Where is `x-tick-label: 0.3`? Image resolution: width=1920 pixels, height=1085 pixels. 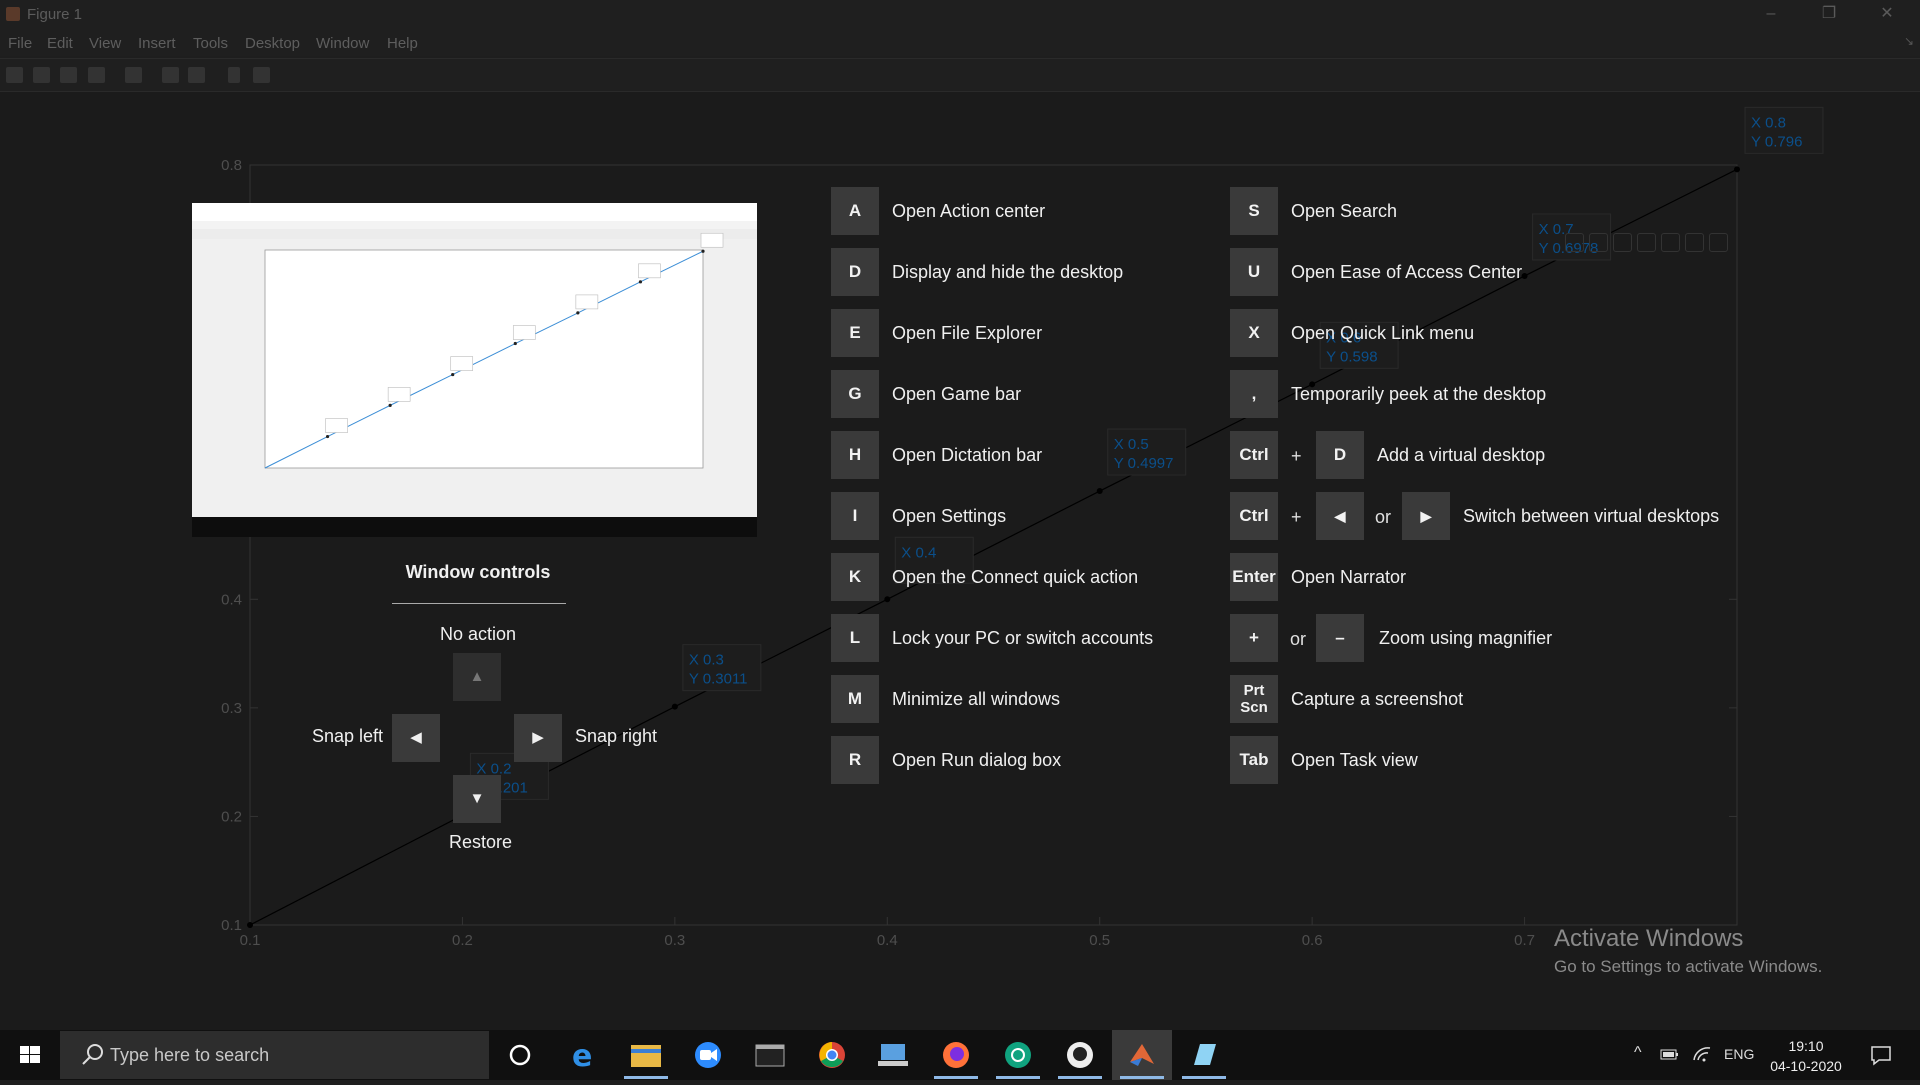
x-tick-label: 0.3 is located at coordinates (674, 940).